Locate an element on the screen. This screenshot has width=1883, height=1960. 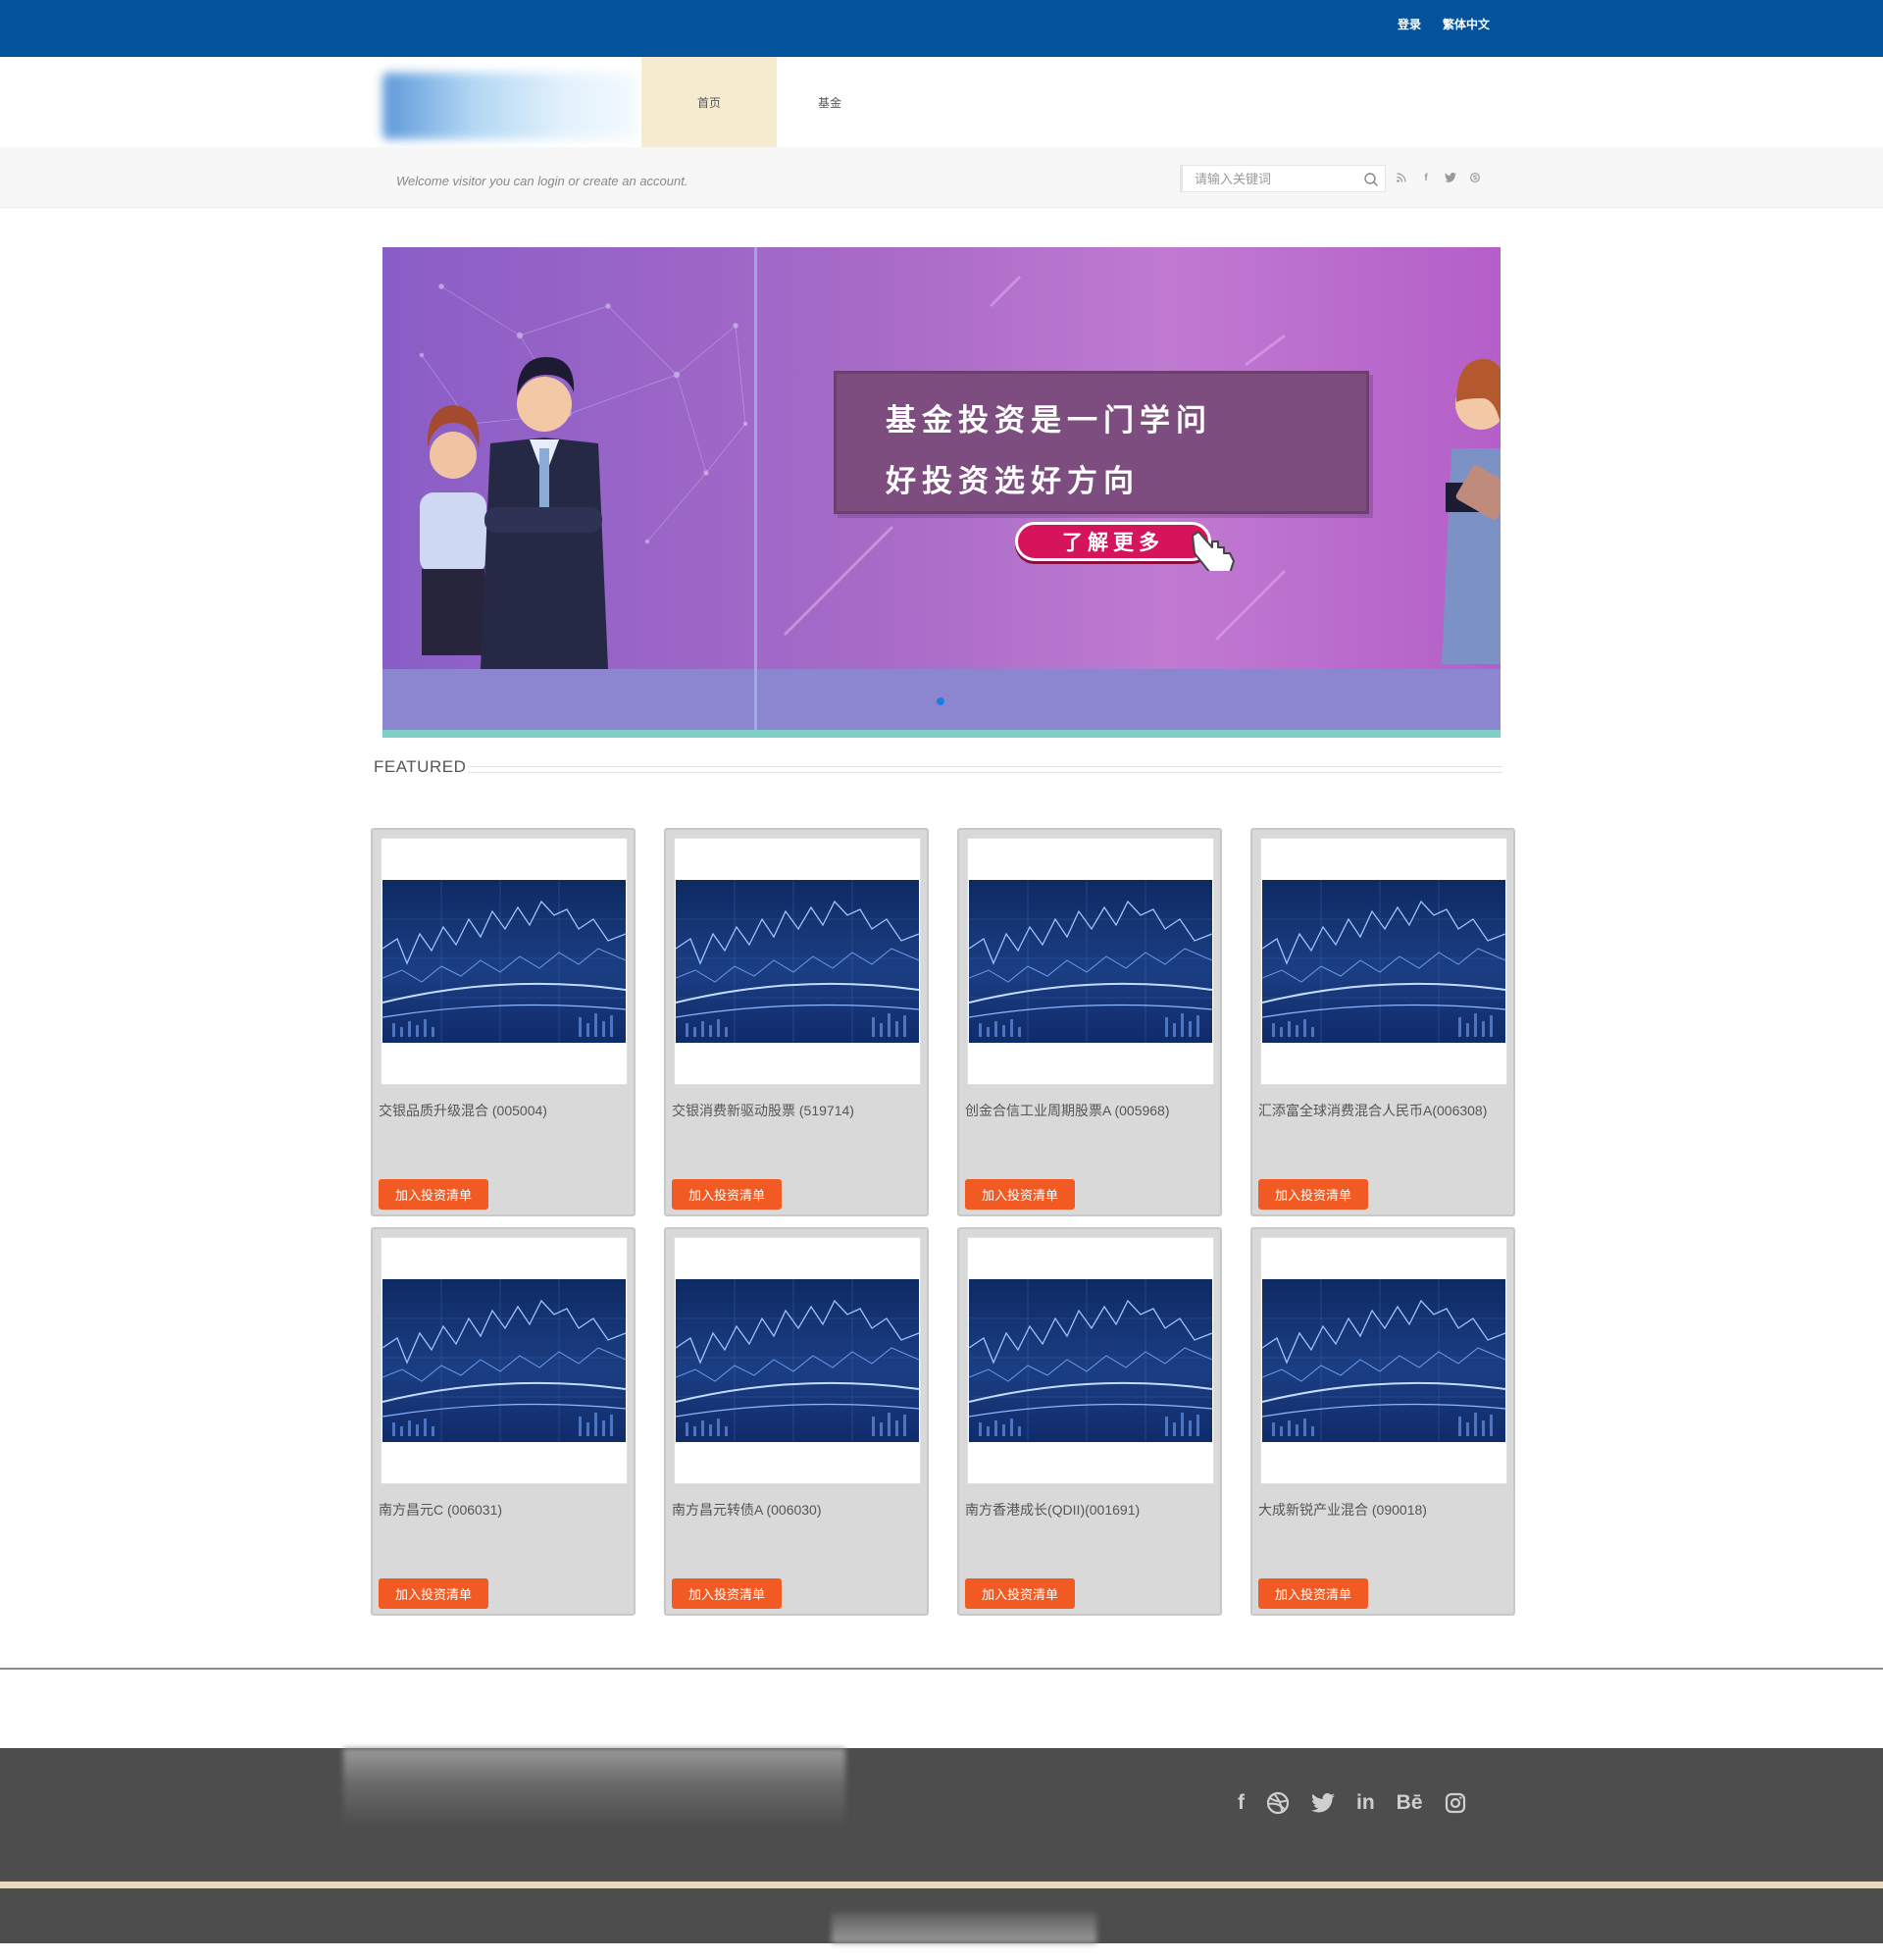
product-name: 交银品质升级混合 (005004) is located at coordinates (504, 1110).